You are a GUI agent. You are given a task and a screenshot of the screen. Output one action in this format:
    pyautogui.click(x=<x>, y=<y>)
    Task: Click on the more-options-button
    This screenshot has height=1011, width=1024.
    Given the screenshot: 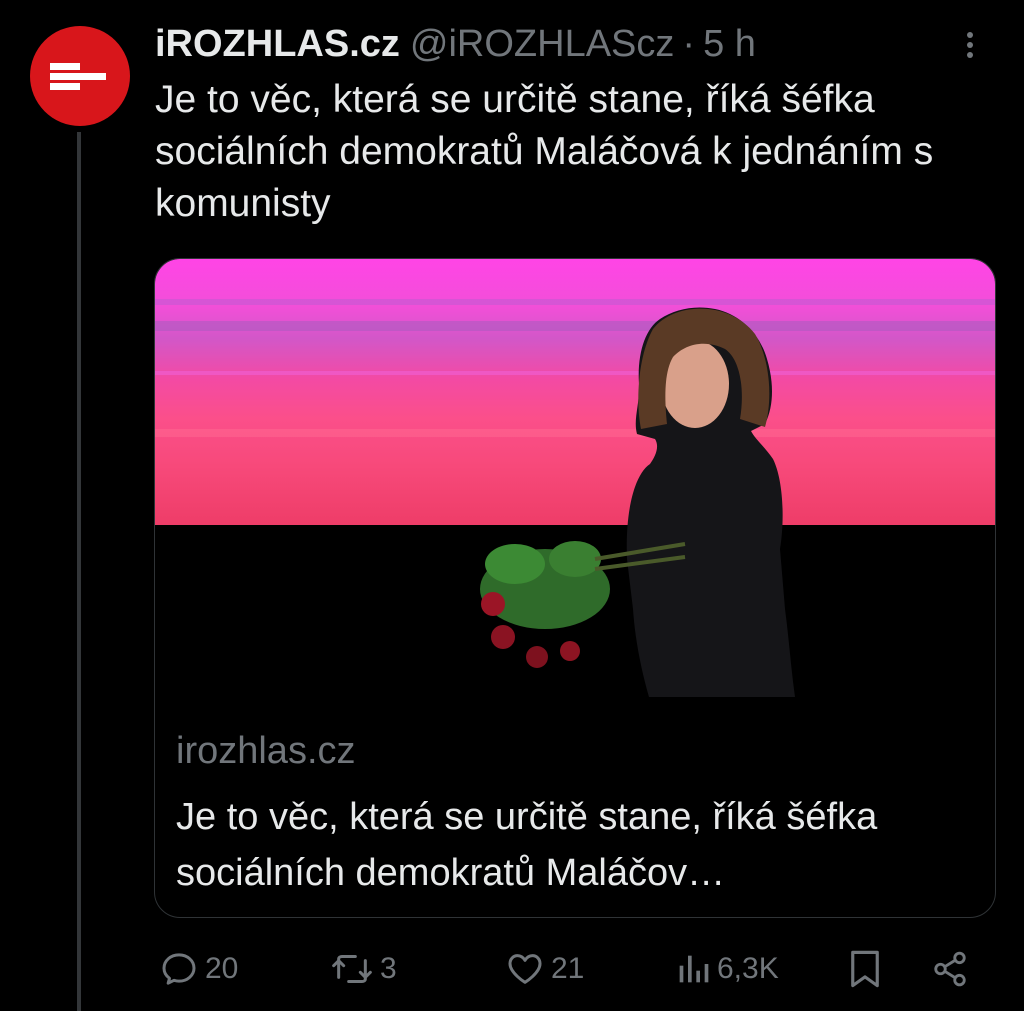 What is the action you would take?
    pyautogui.click(x=970, y=45)
    